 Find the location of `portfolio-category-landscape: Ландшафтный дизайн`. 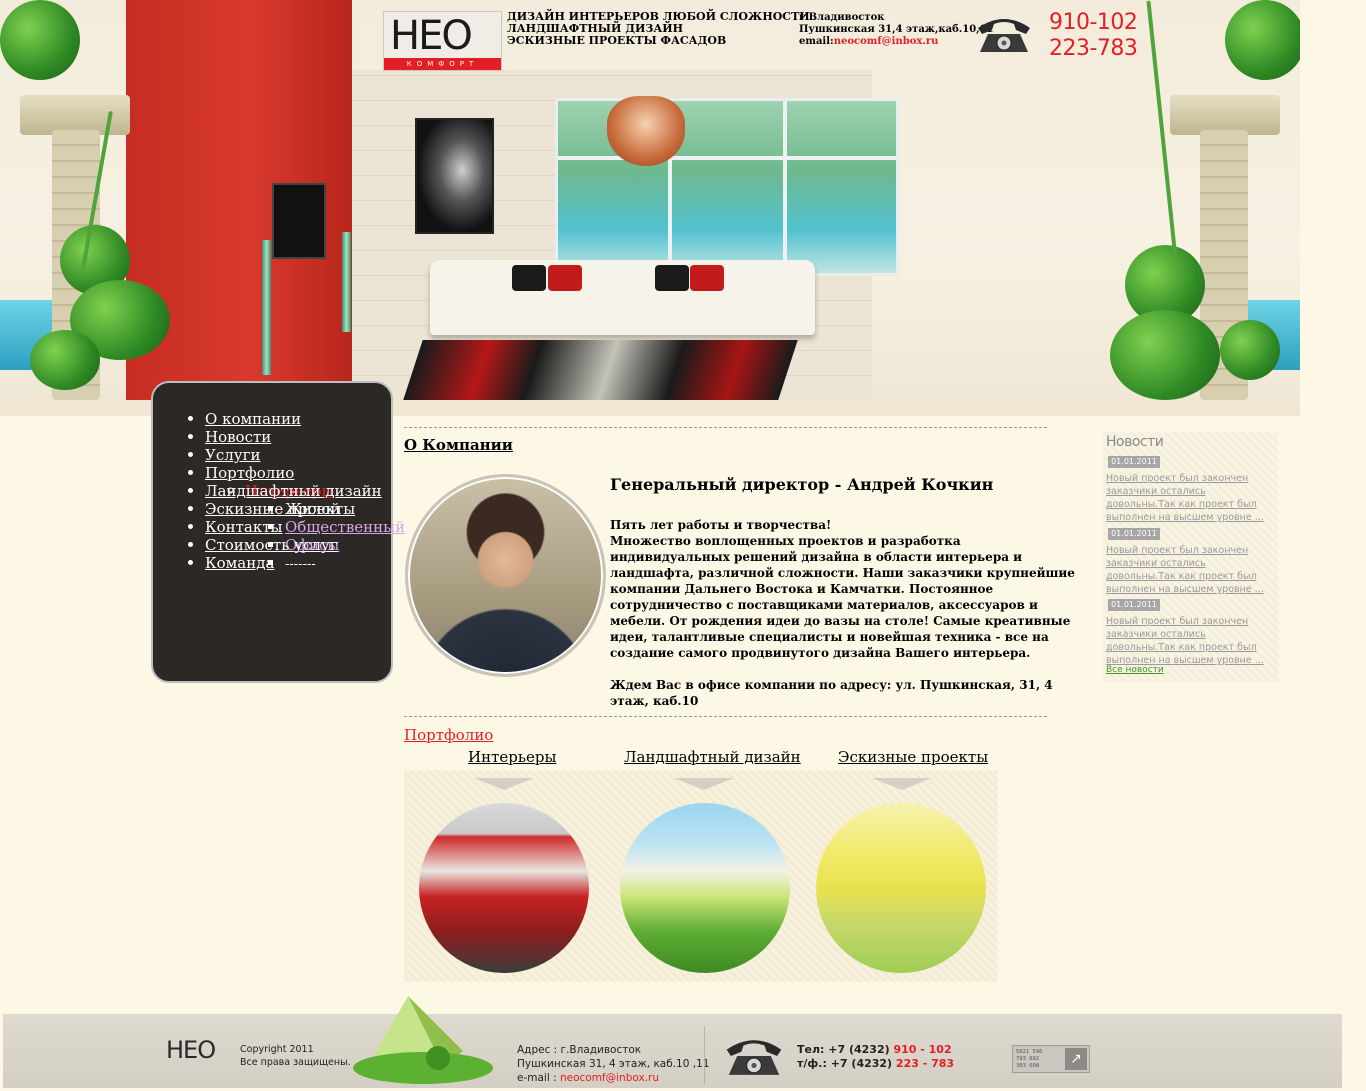

portfolio-category-landscape: Ландшафтный дизайн is located at coordinates (712, 757).